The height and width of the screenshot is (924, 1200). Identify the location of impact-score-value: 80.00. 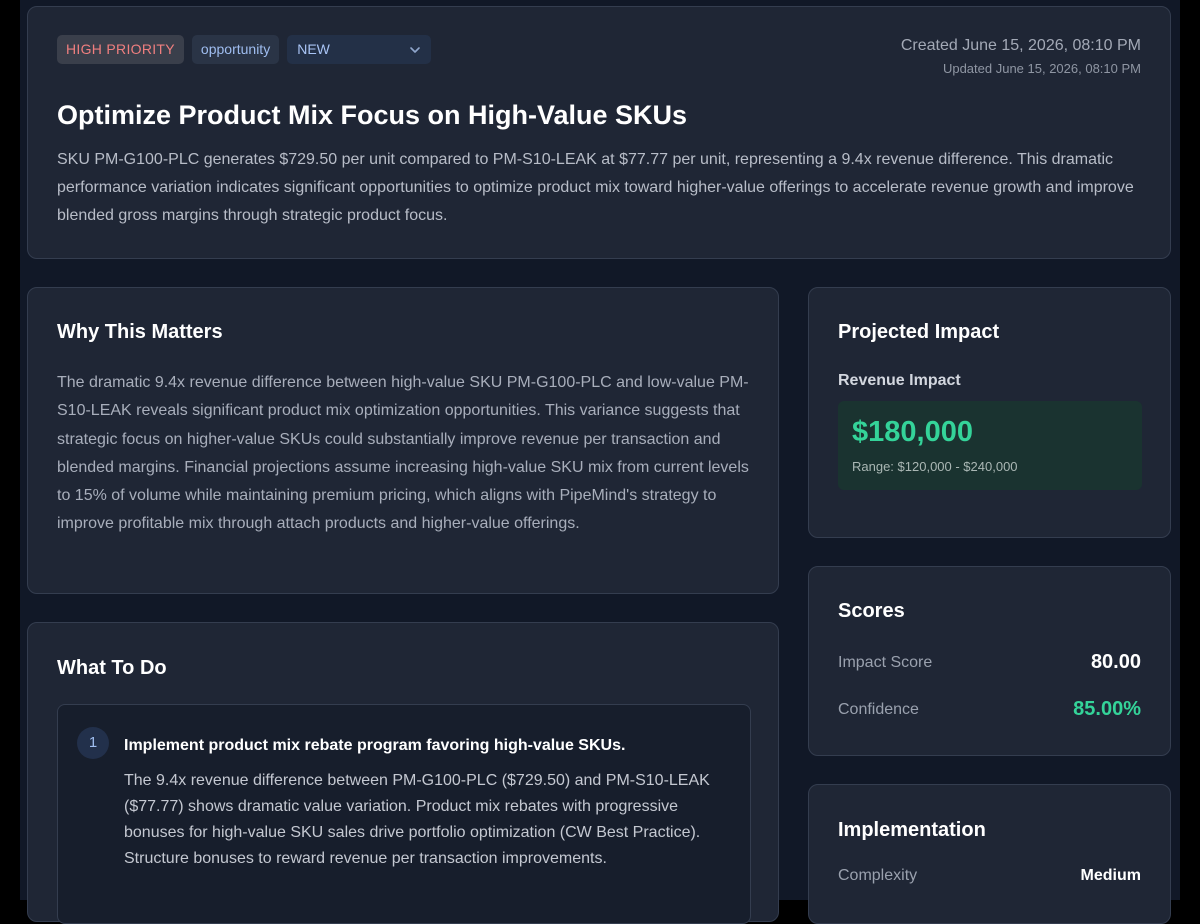
(1115, 662).